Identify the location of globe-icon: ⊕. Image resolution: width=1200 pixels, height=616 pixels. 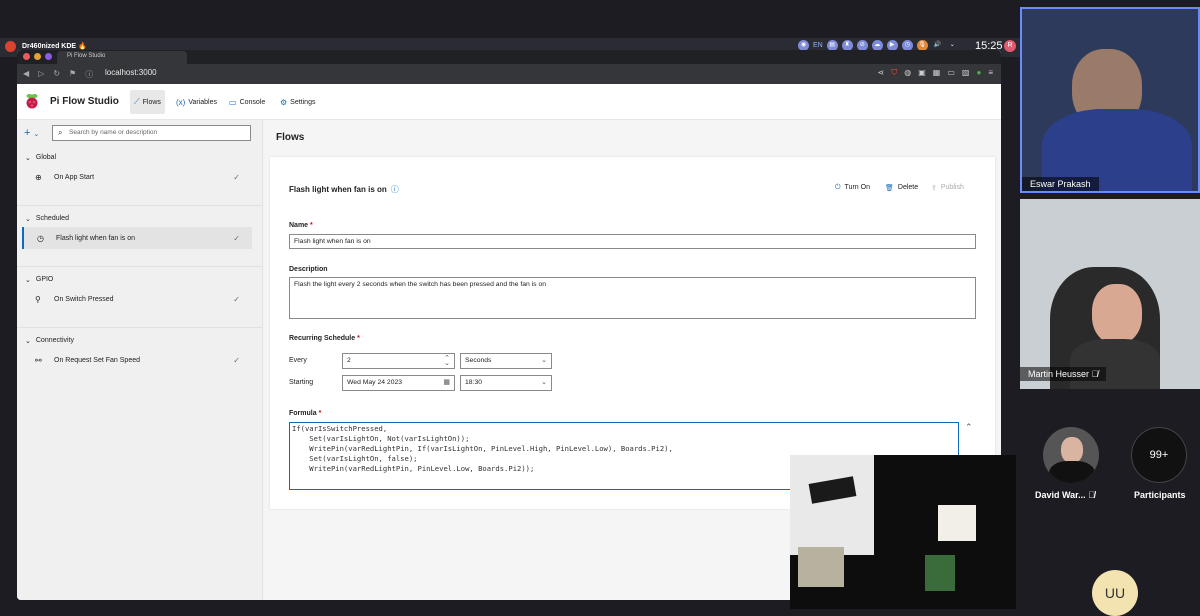
(38, 177).